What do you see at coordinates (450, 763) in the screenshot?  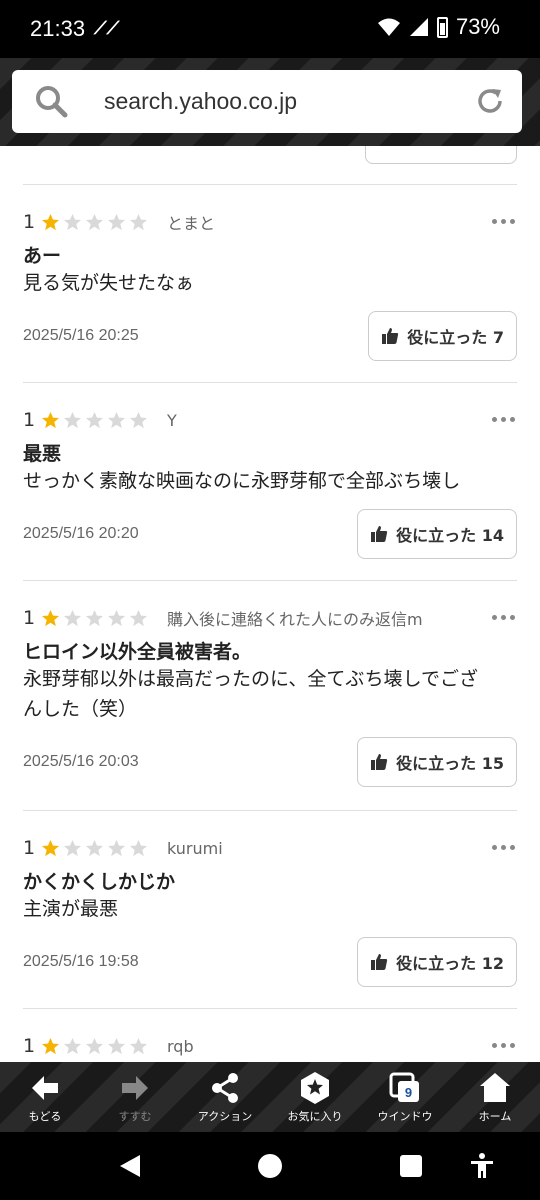 I see `helpful-label: 役に立った 15` at bounding box center [450, 763].